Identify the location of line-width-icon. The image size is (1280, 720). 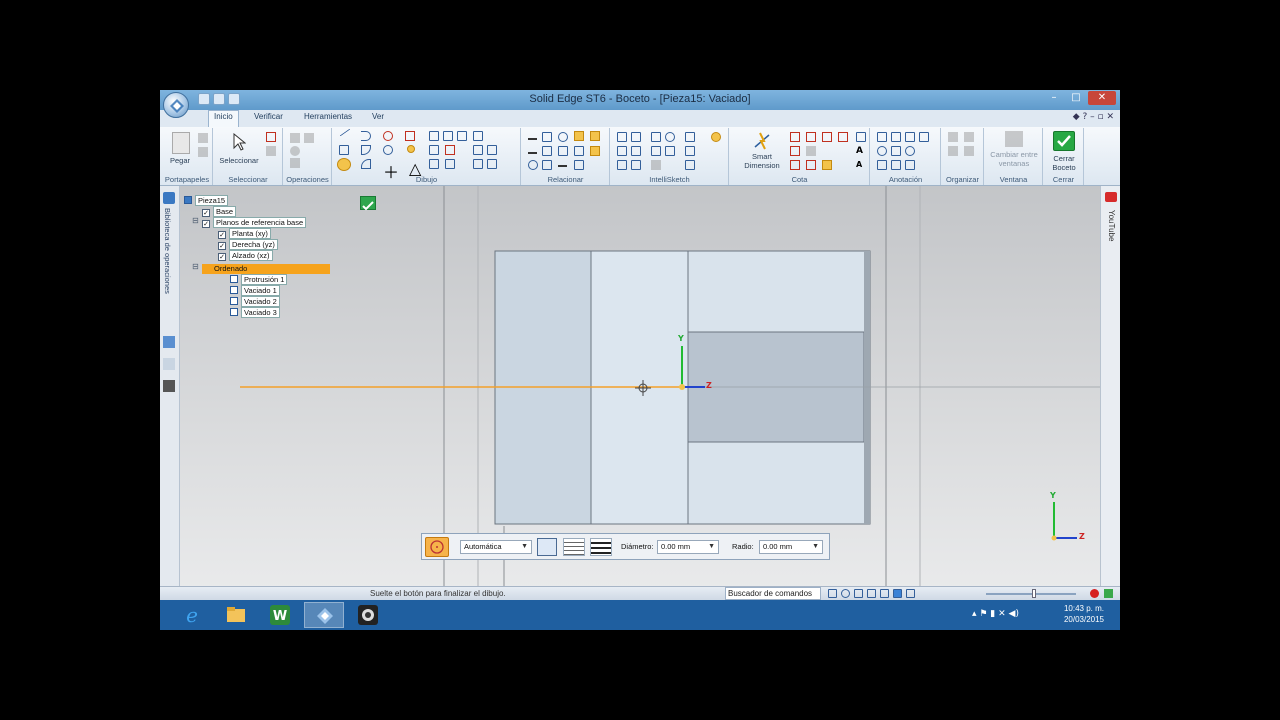
(601, 547).